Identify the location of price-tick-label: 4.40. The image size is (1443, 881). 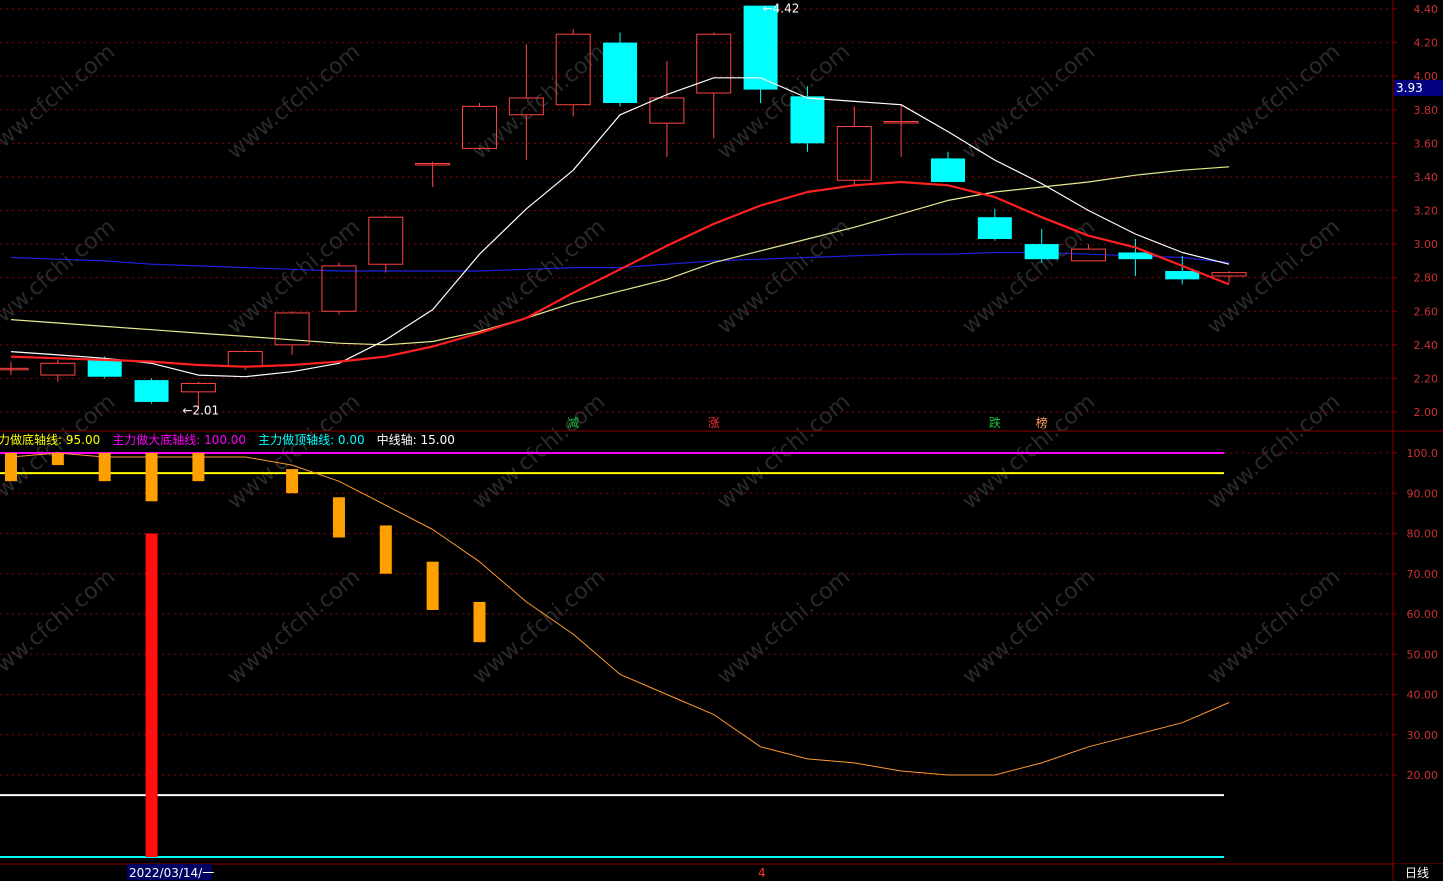
(1426, 9).